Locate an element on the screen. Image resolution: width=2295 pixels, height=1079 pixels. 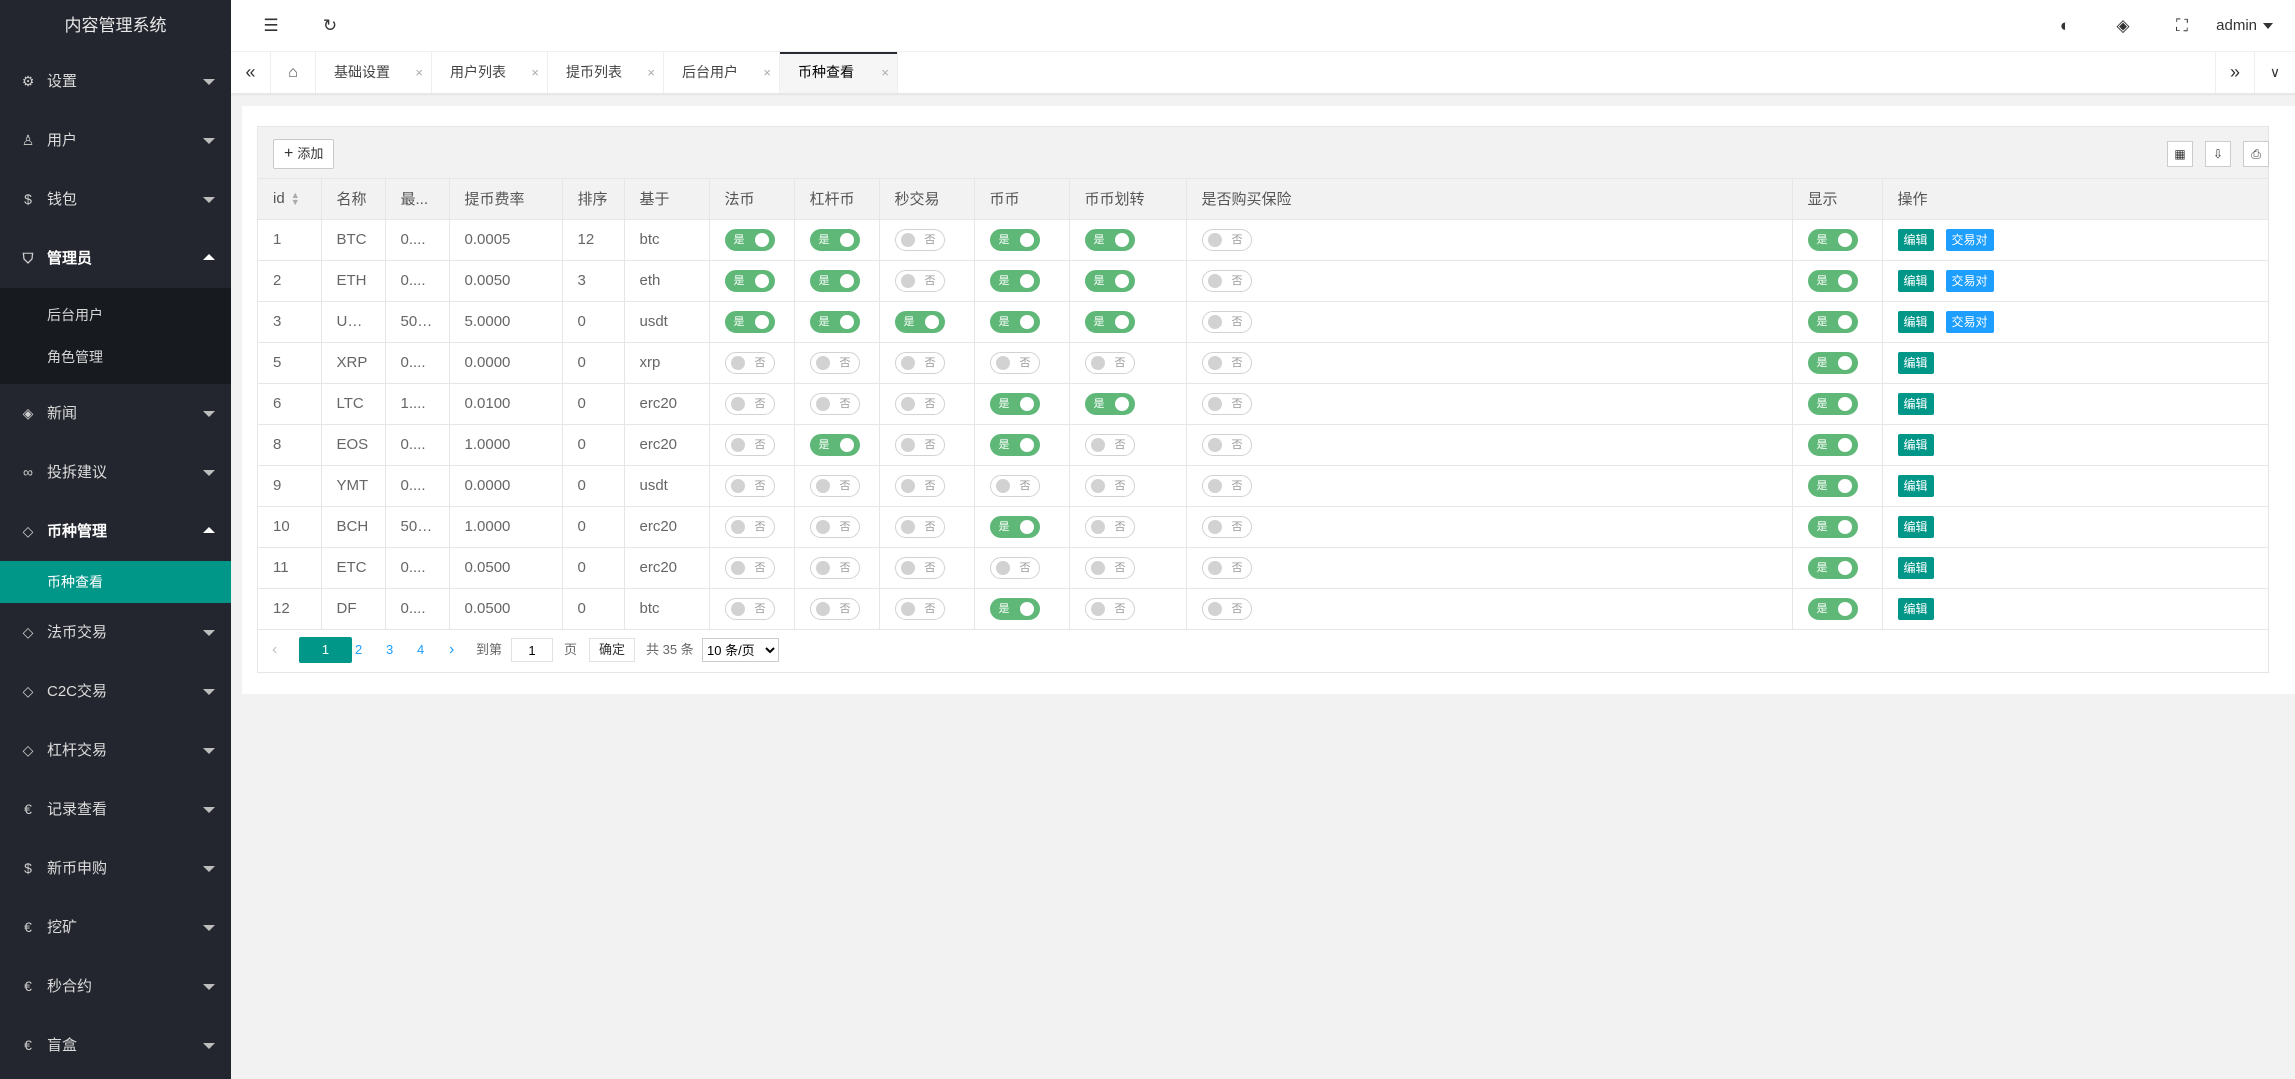
add-button: + 添加 is located at coordinates (304, 154).